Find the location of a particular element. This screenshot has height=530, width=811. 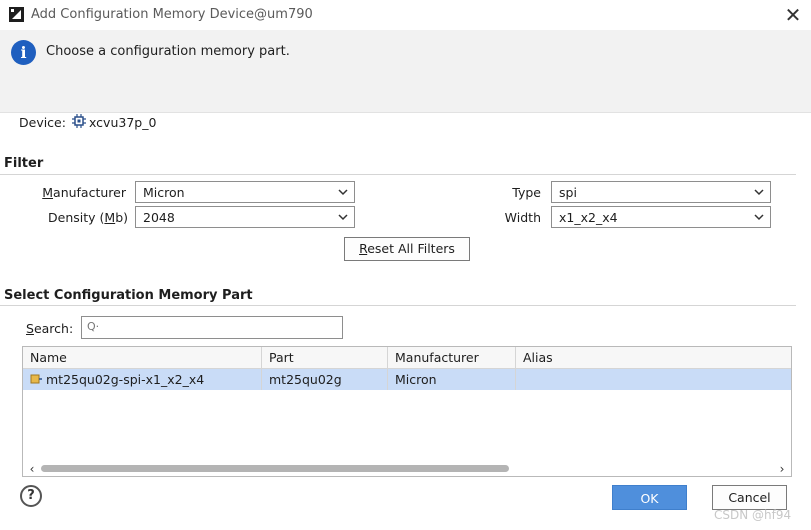

table-row: mt25qu02g-spi-x1_x2_x4 mt25qu02g Micron is located at coordinates (407, 379).